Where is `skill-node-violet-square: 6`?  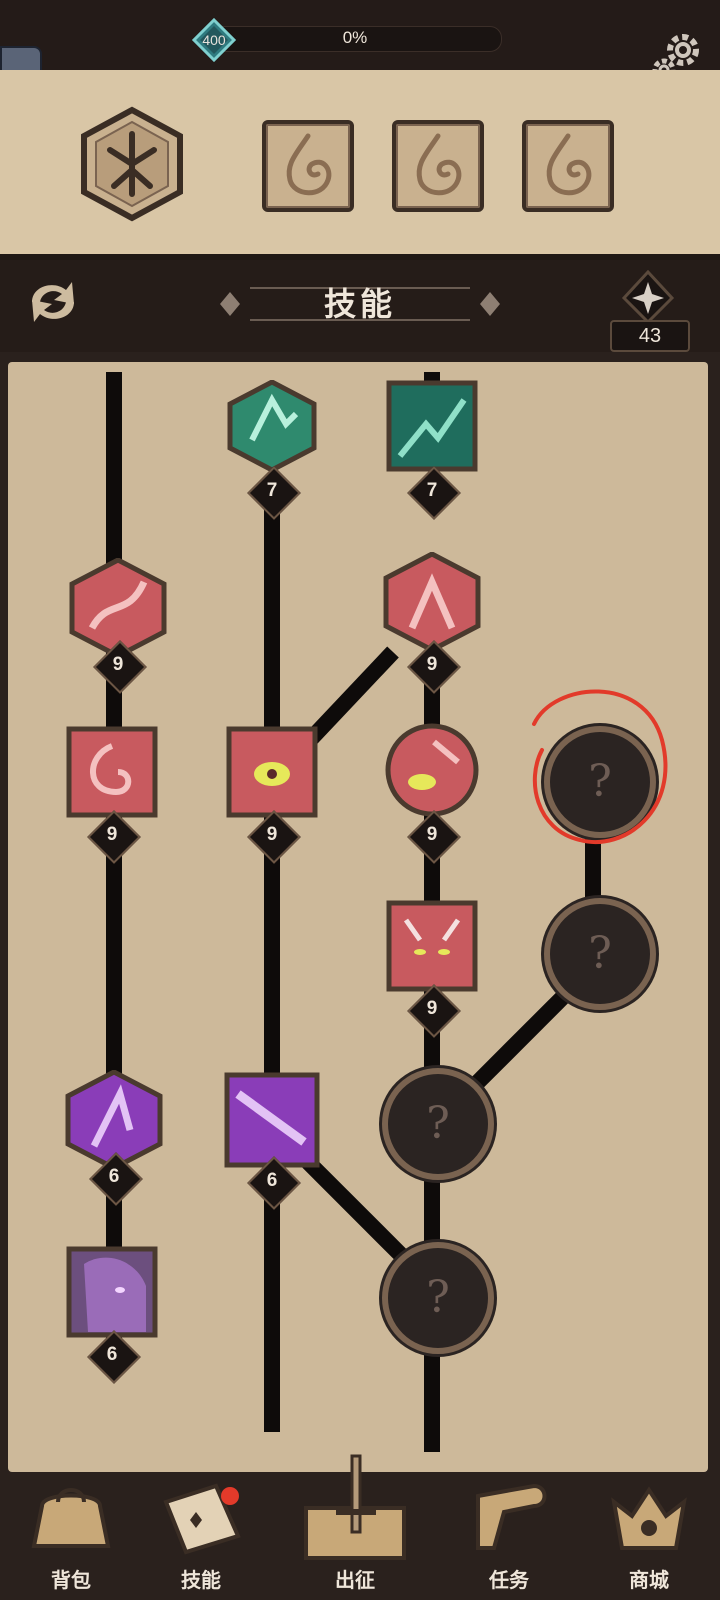 skill-node-violet-square: 6 is located at coordinates (272, 1141).